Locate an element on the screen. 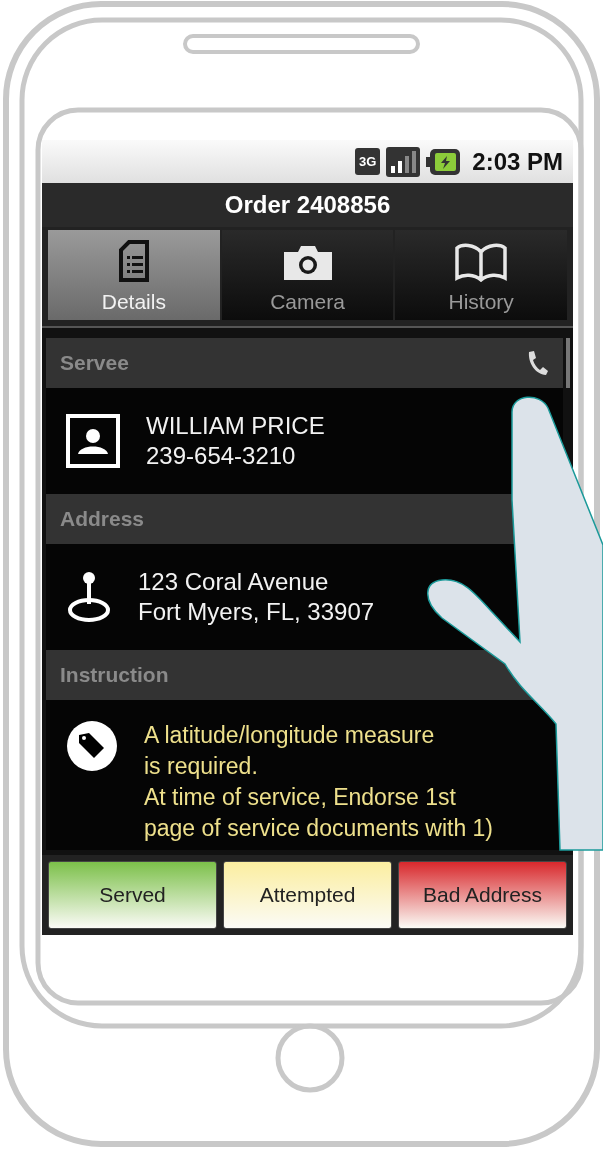 The width and height of the screenshot is (603, 1150). tab: Camera is located at coordinates (307, 275).